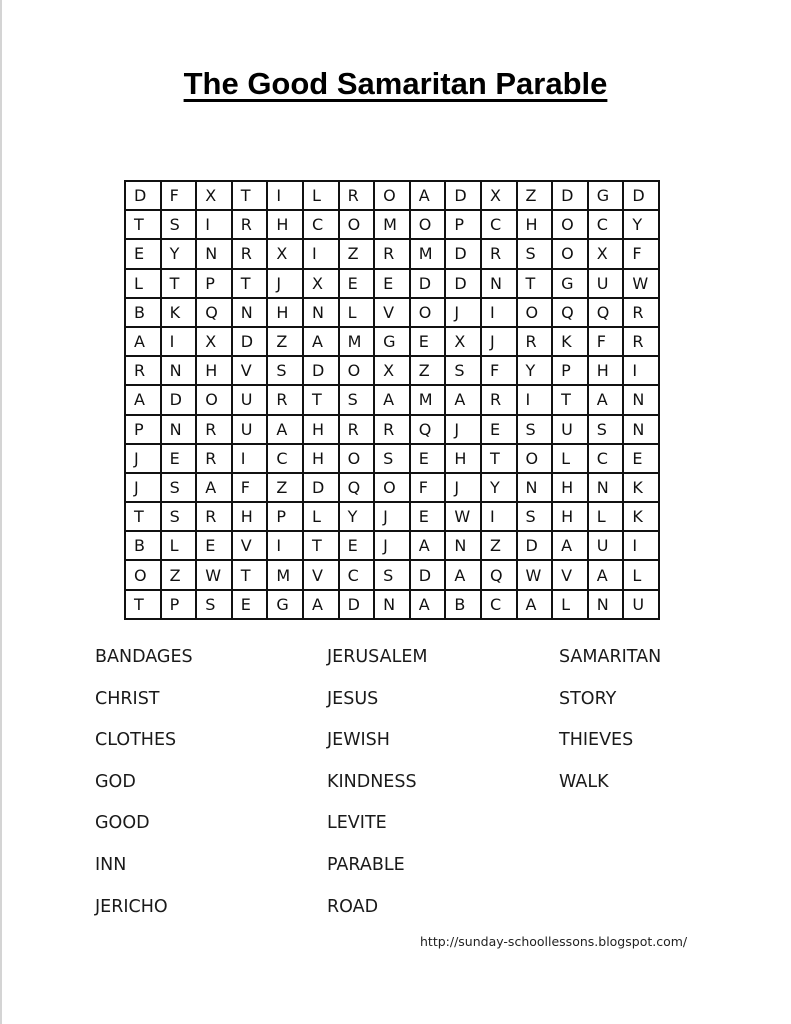 The width and height of the screenshot is (791, 1024). What do you see at coordinates (392, 225) in the screenshot?
I see `grid-cell: M` at bounding box center [392, 225].